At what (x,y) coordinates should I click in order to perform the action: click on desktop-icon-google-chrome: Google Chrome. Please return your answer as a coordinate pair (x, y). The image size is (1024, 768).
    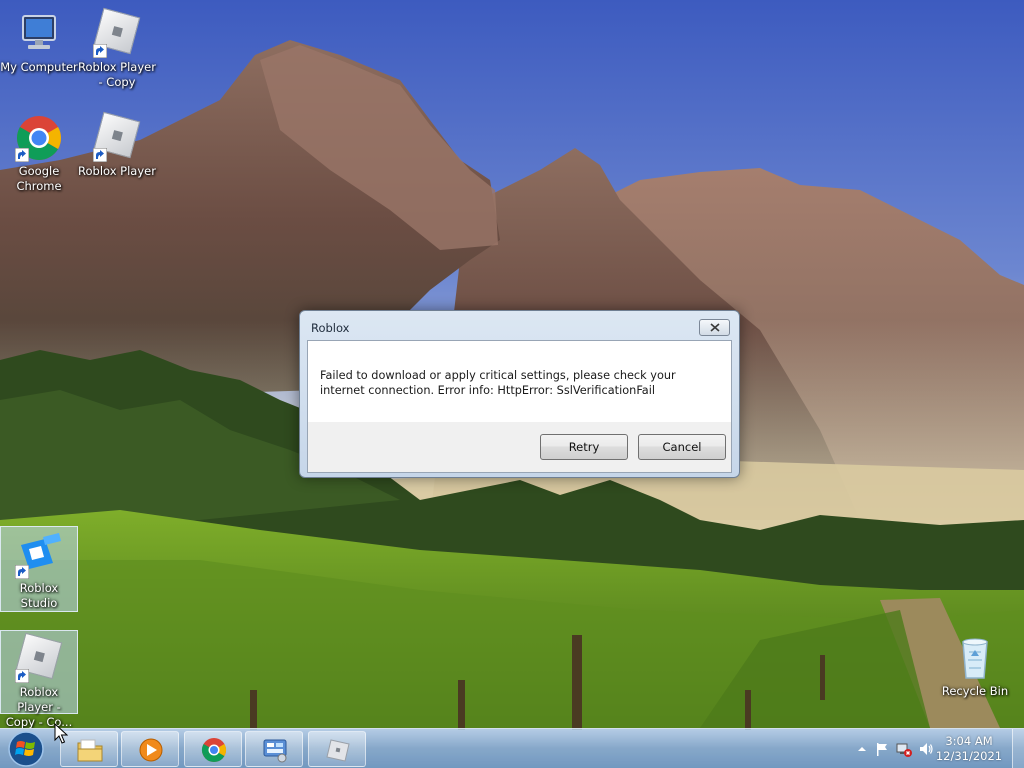
    Looking at the image, I should click on (39, 152).